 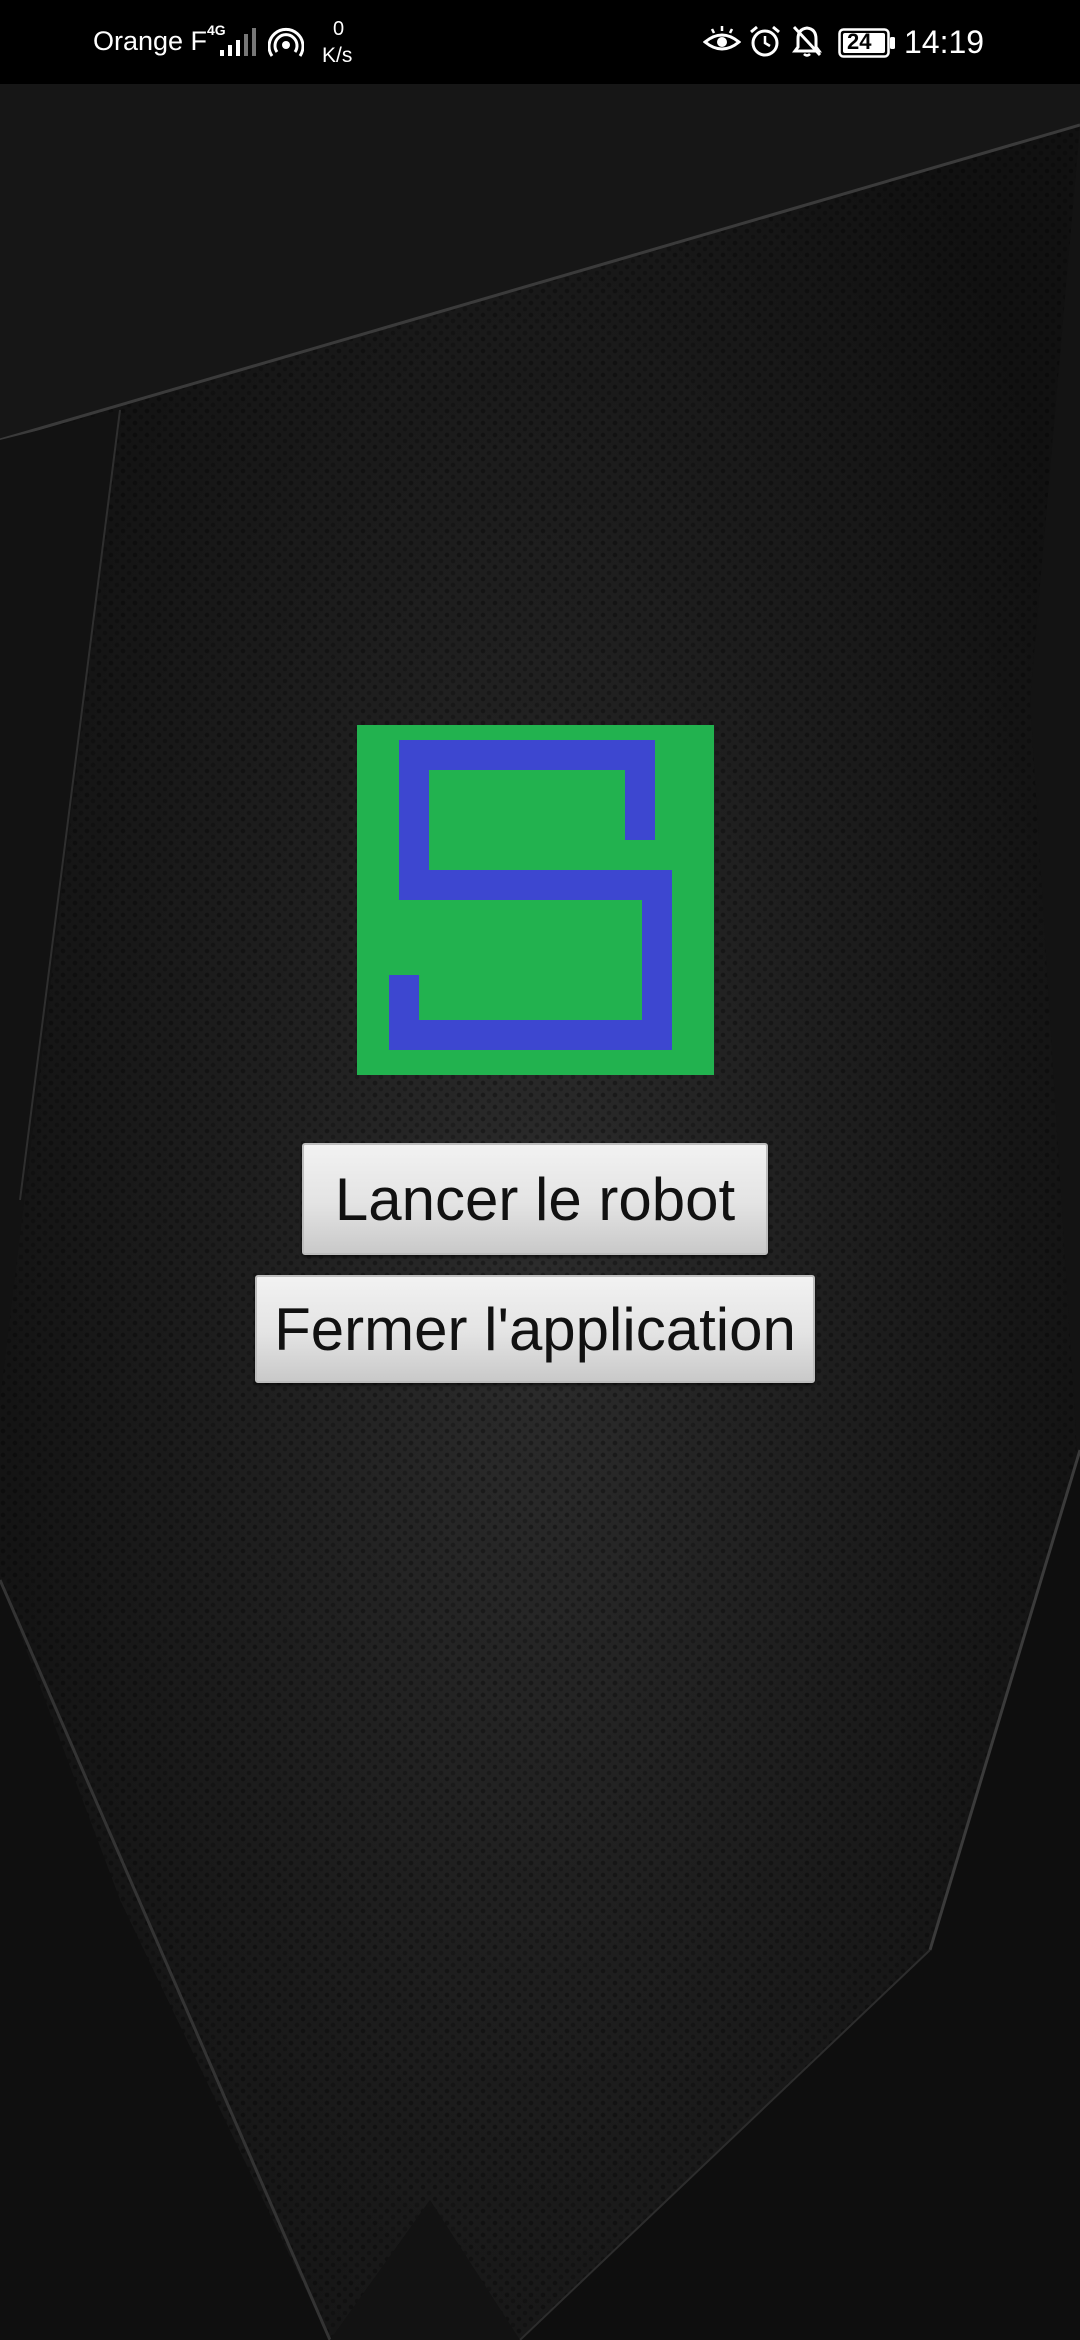 I want to click on app-logo, so click(x=535, y=900).